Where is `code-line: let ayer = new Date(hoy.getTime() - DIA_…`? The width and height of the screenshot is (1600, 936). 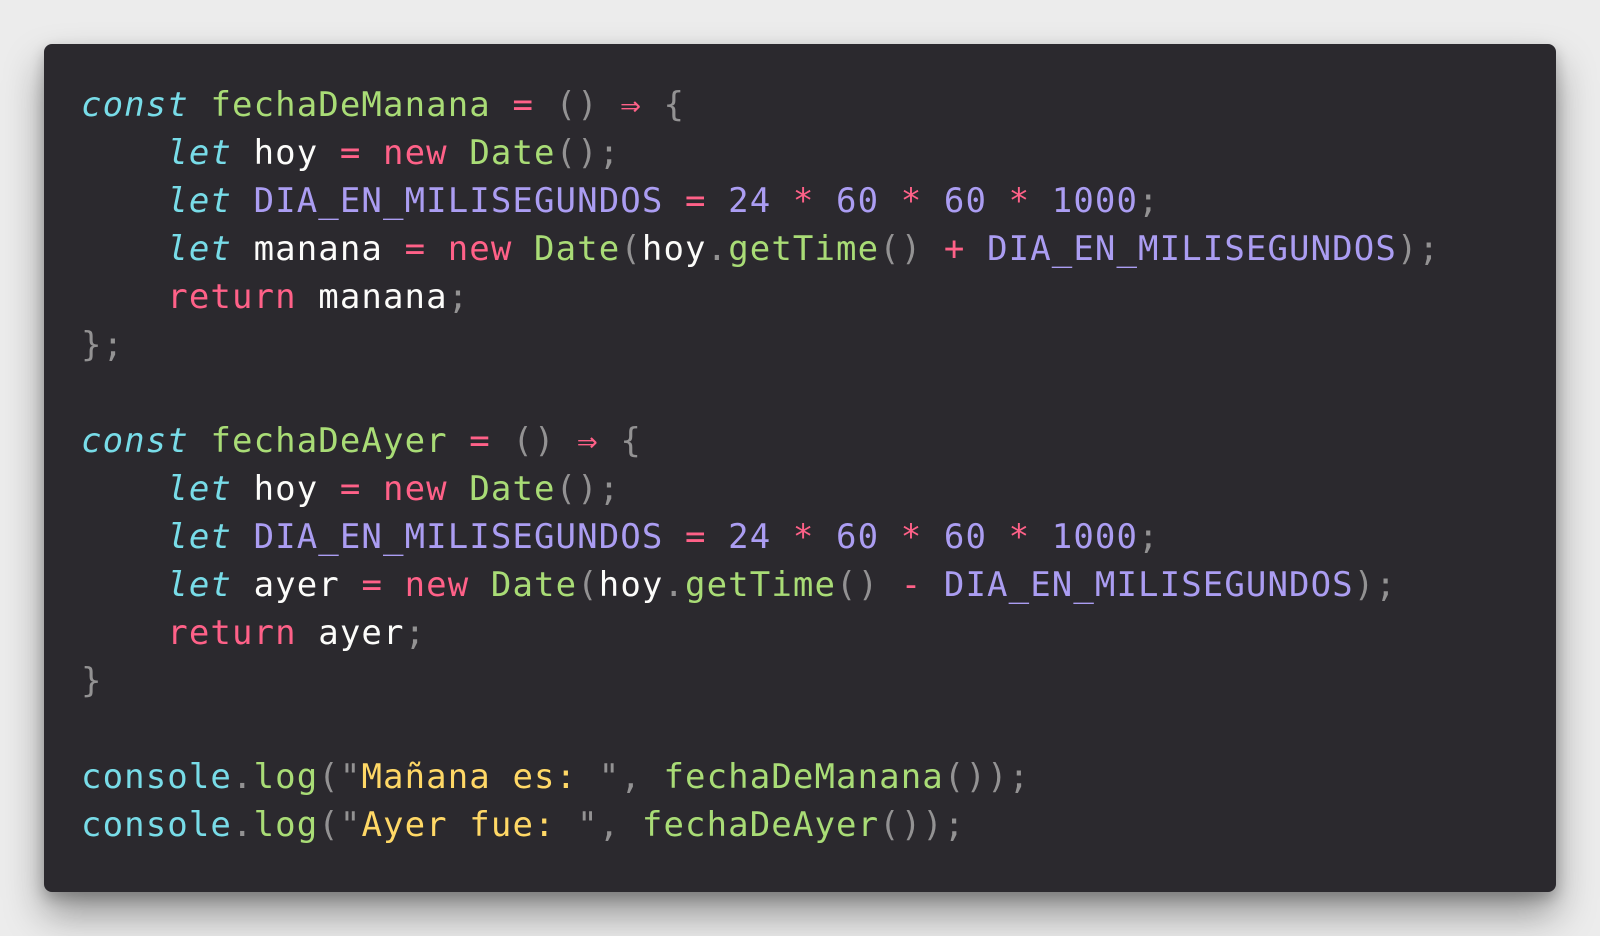 code-line: let ayer = new Date(hoy.getTime() - DIA_… is located at coordinates (760, 585).